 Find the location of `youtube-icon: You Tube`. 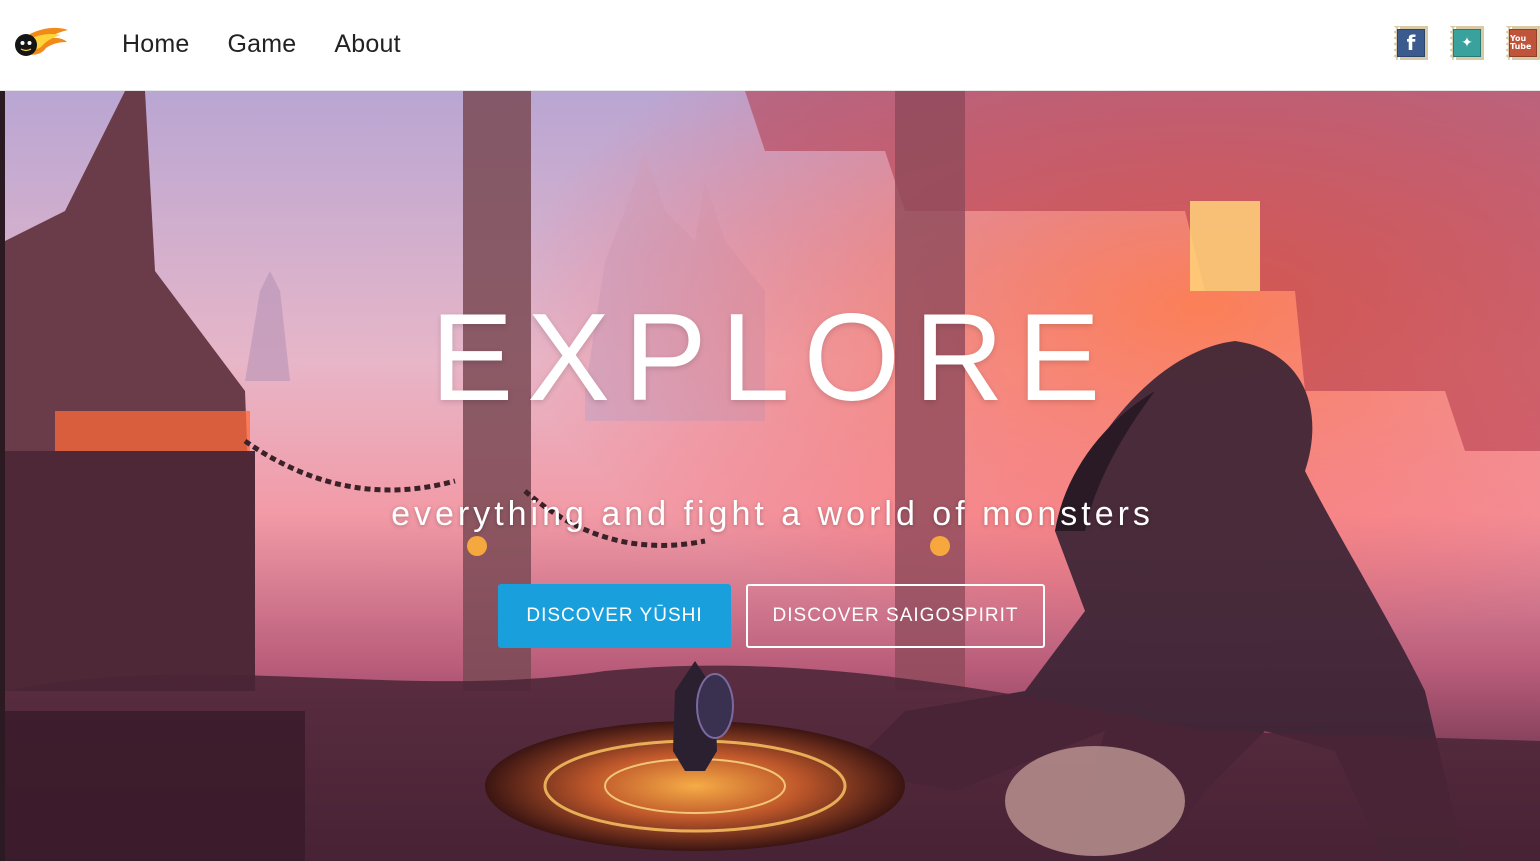

youtube-icon: You Tube is located at coordinates (1523, 43).